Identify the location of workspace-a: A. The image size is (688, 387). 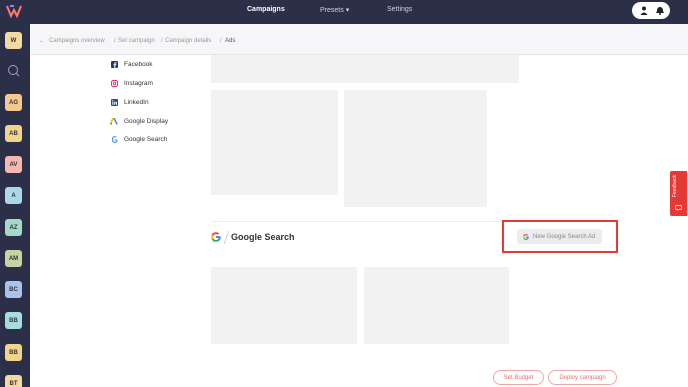
(13, 195).